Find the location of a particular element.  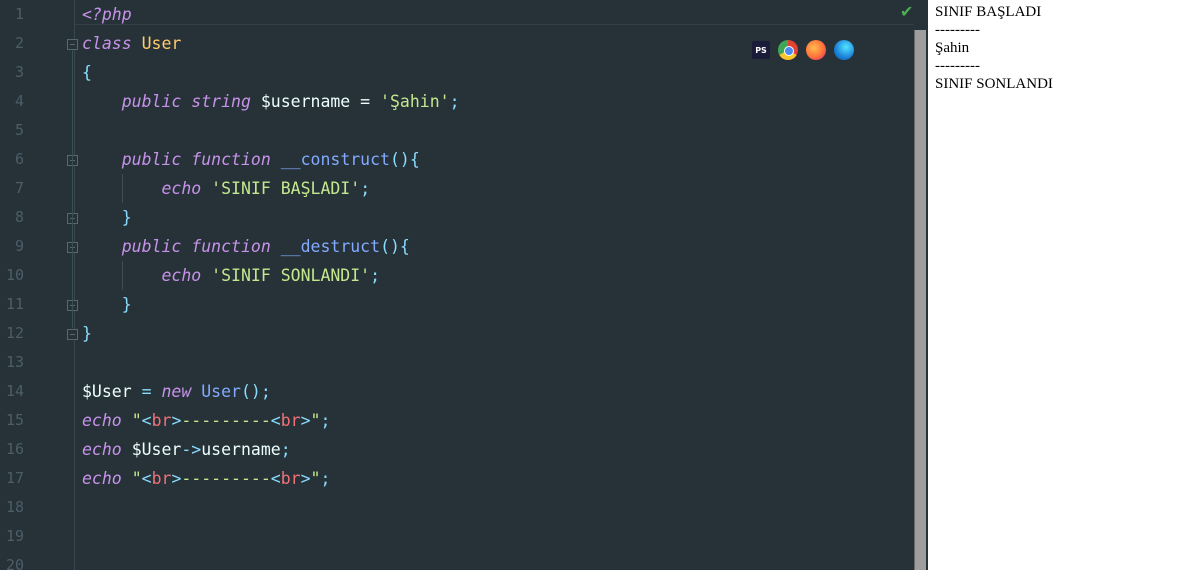

line-number: 6 is located at coordinates (19, 159).